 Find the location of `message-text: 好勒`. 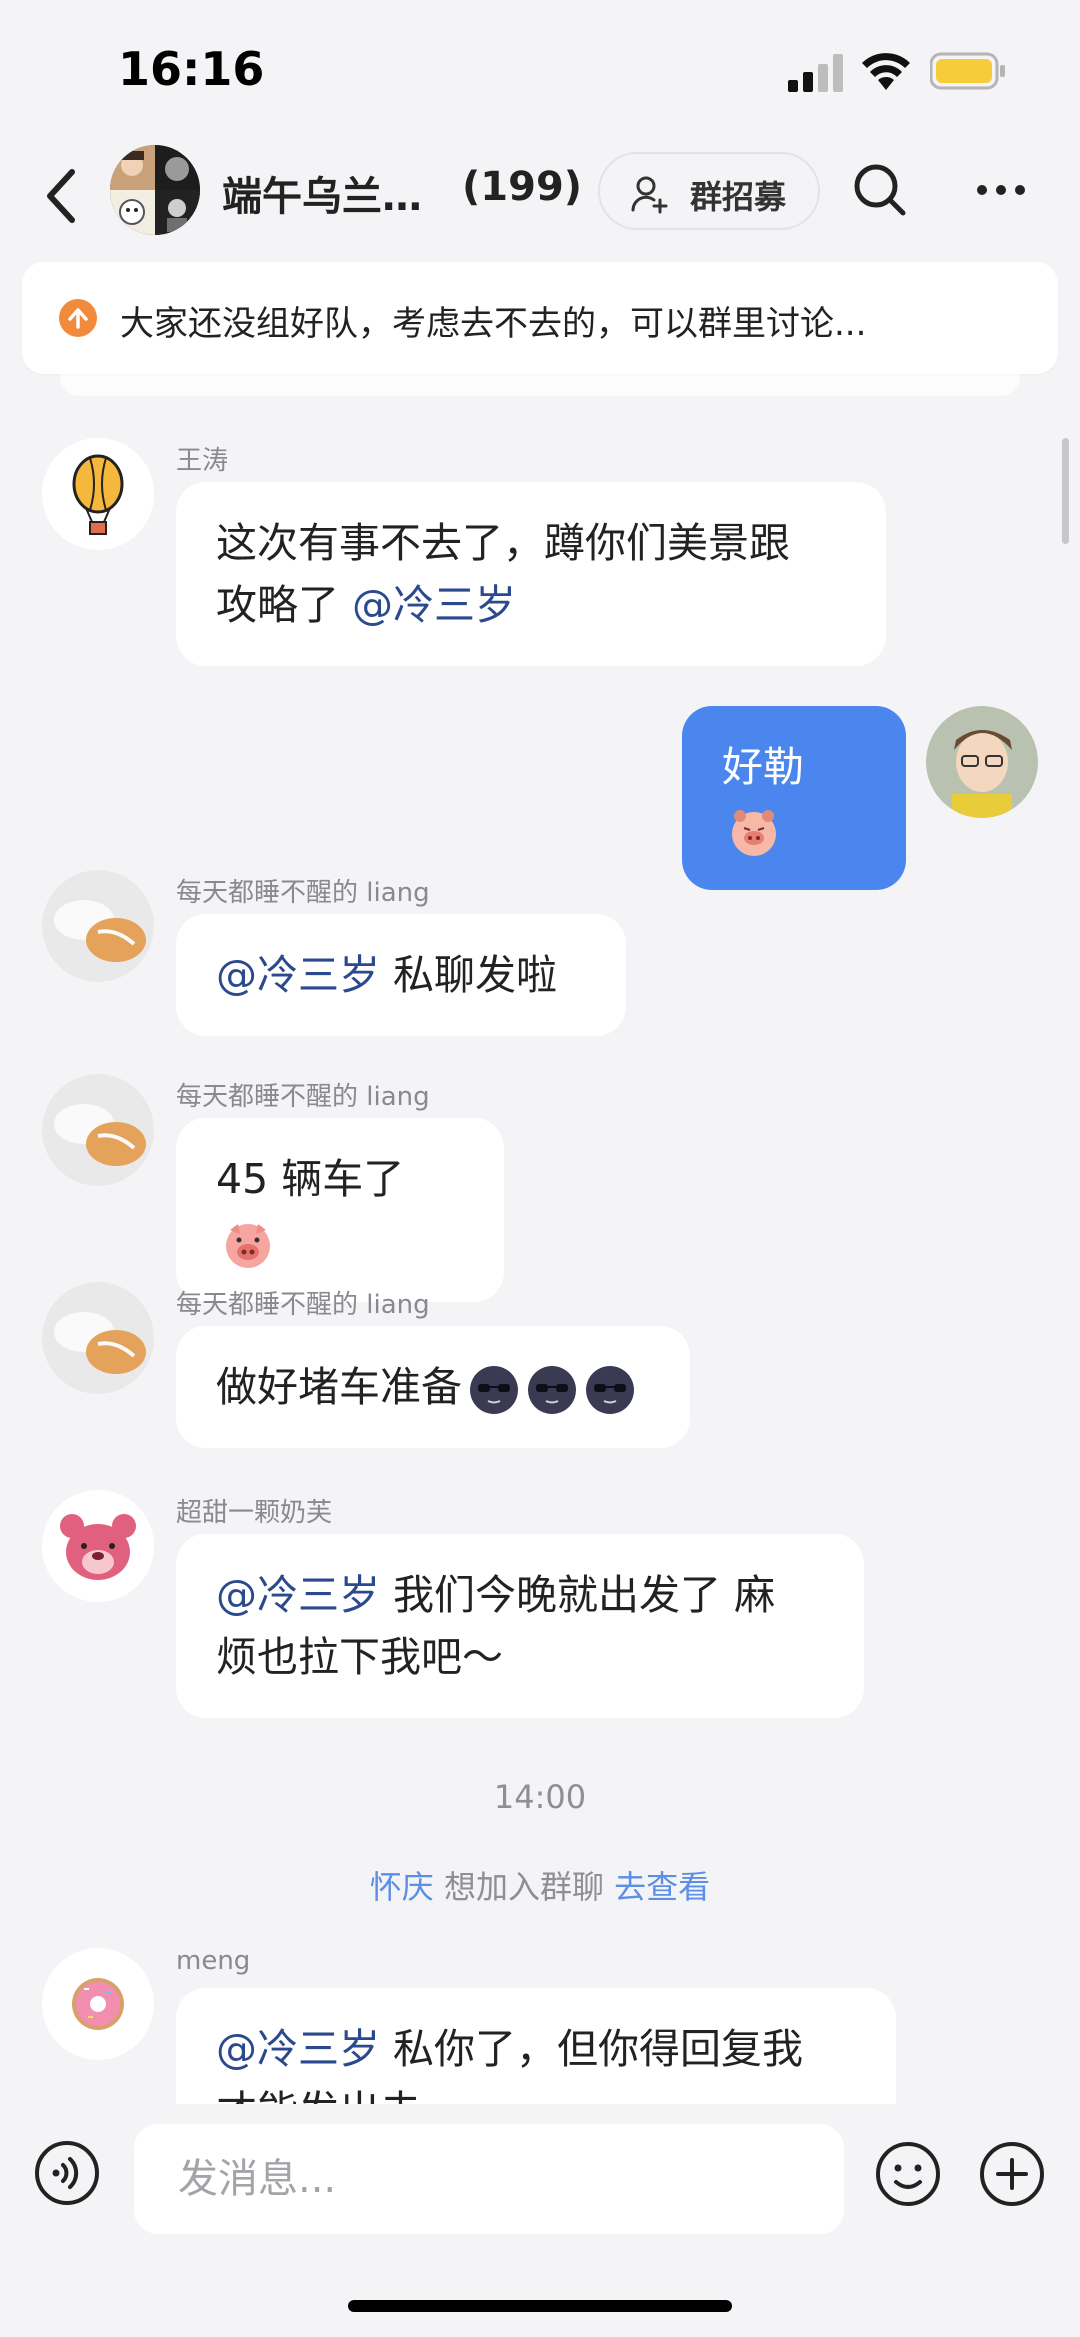

message-text: 好勒 is located at coordinates (763, 767).